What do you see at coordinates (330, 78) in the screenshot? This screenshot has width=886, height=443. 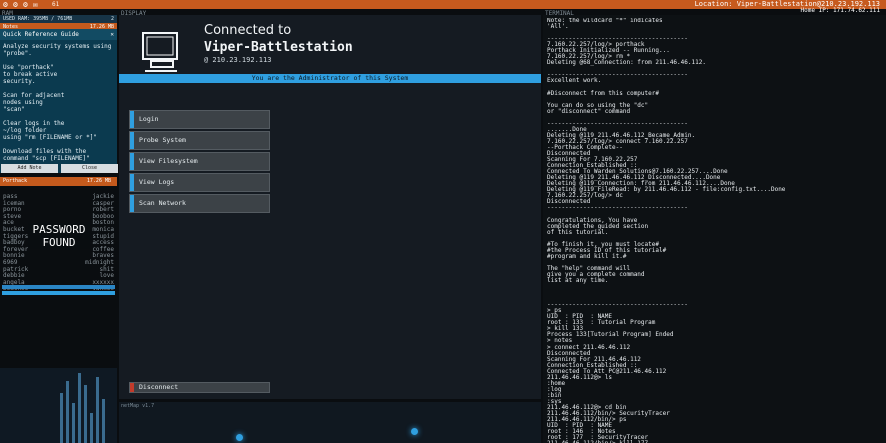 I see `admin-banner: You are the Administrator of this System` at bounding box center [330, 78].